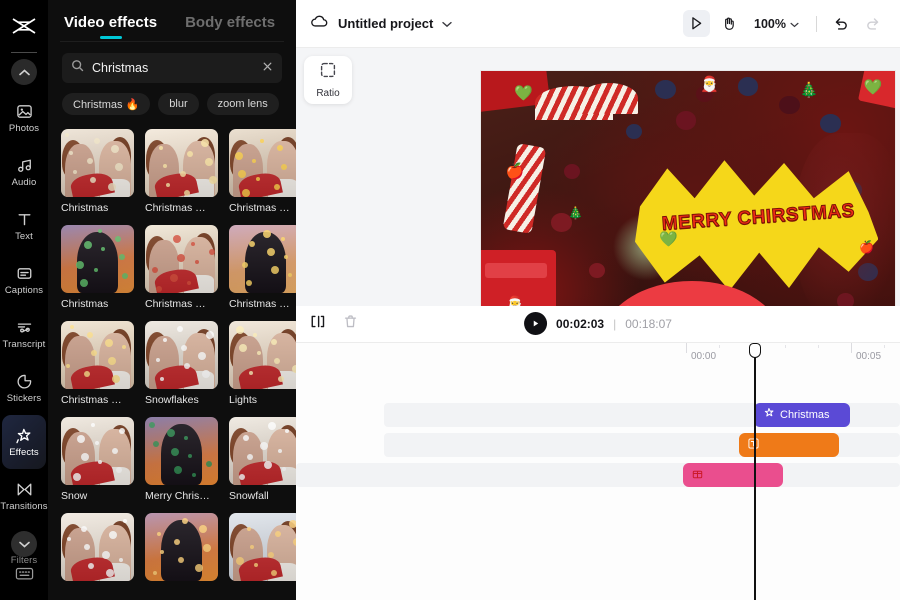 Image resolution: width=900 pixels, height=600 pixels. Describe the element at coordinates (350, 324) in the screenshot. I see `trash-icon` at that location.